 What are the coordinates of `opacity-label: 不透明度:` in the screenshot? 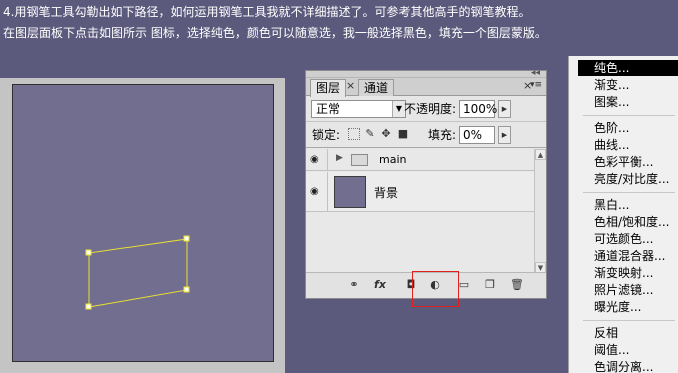 It's located at (430, 109).